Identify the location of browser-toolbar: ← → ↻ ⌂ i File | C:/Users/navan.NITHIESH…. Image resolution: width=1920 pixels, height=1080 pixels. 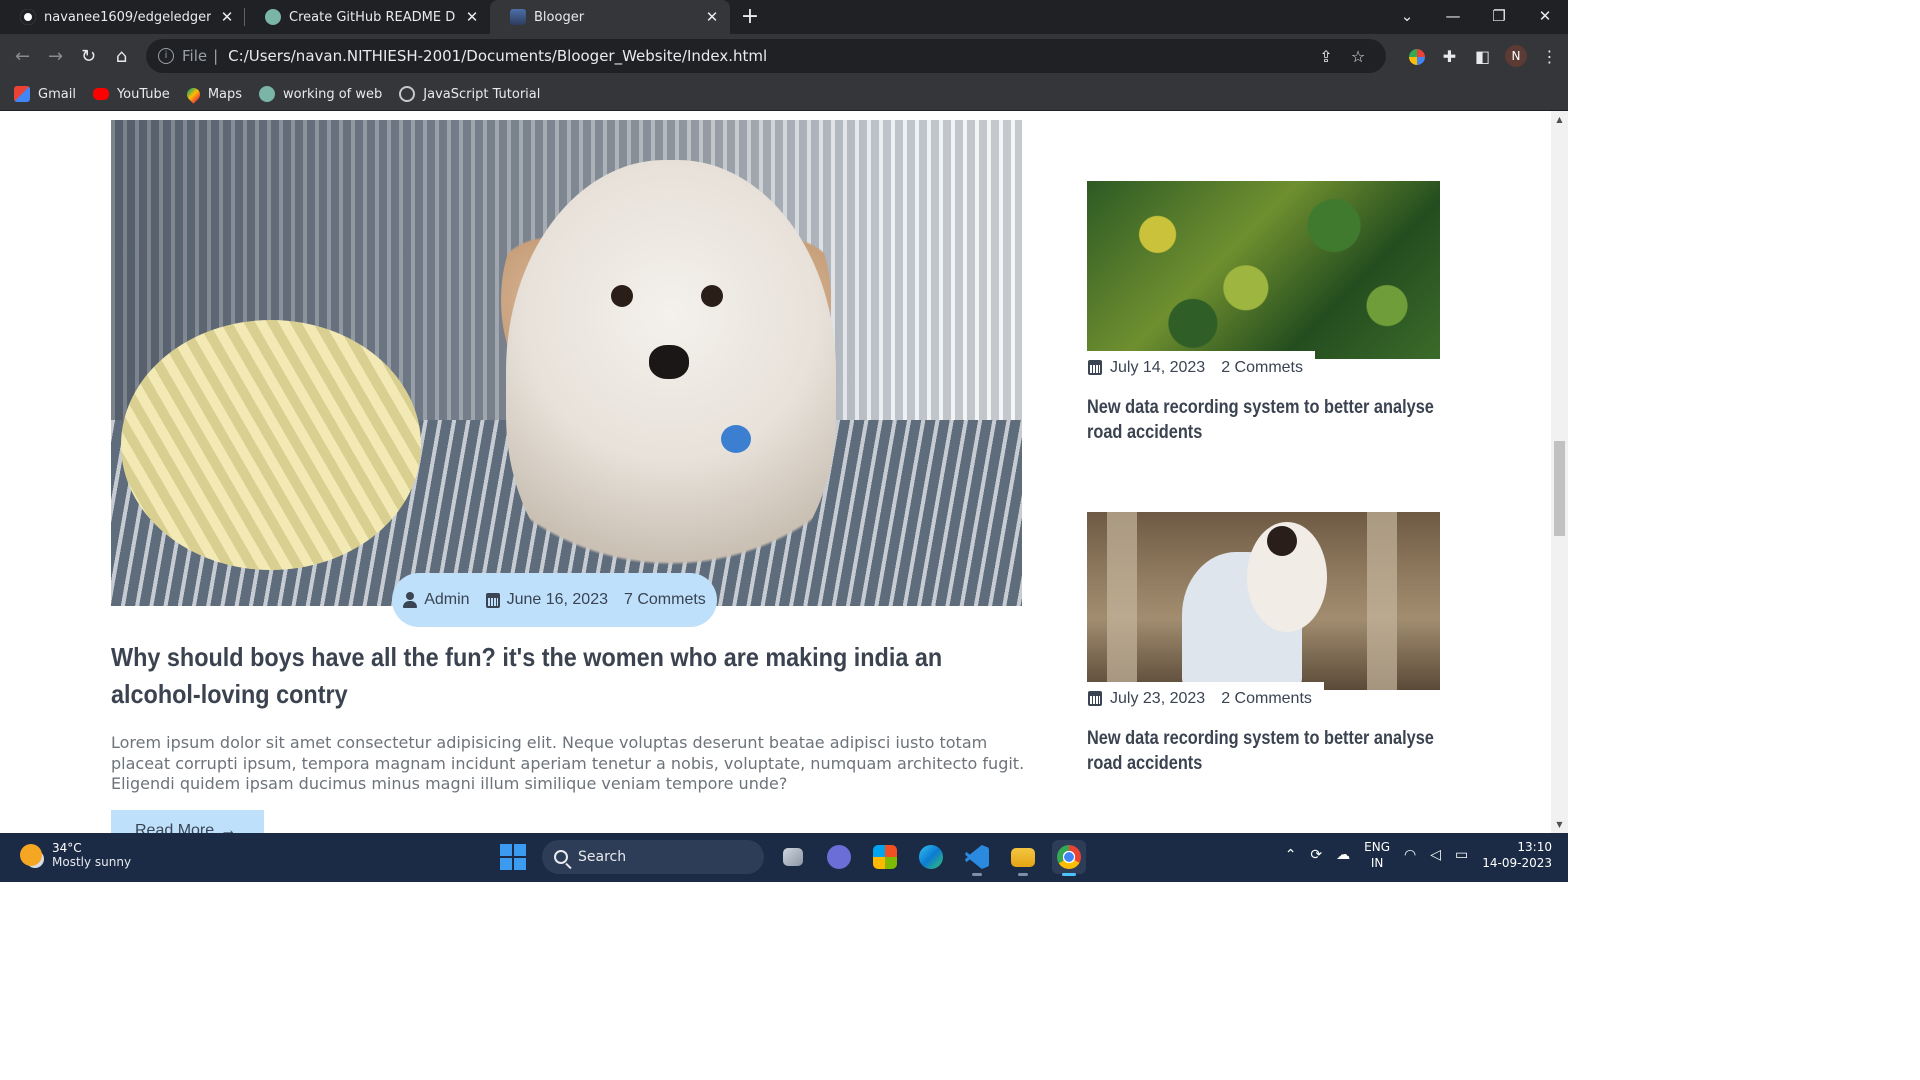
(784, 56).